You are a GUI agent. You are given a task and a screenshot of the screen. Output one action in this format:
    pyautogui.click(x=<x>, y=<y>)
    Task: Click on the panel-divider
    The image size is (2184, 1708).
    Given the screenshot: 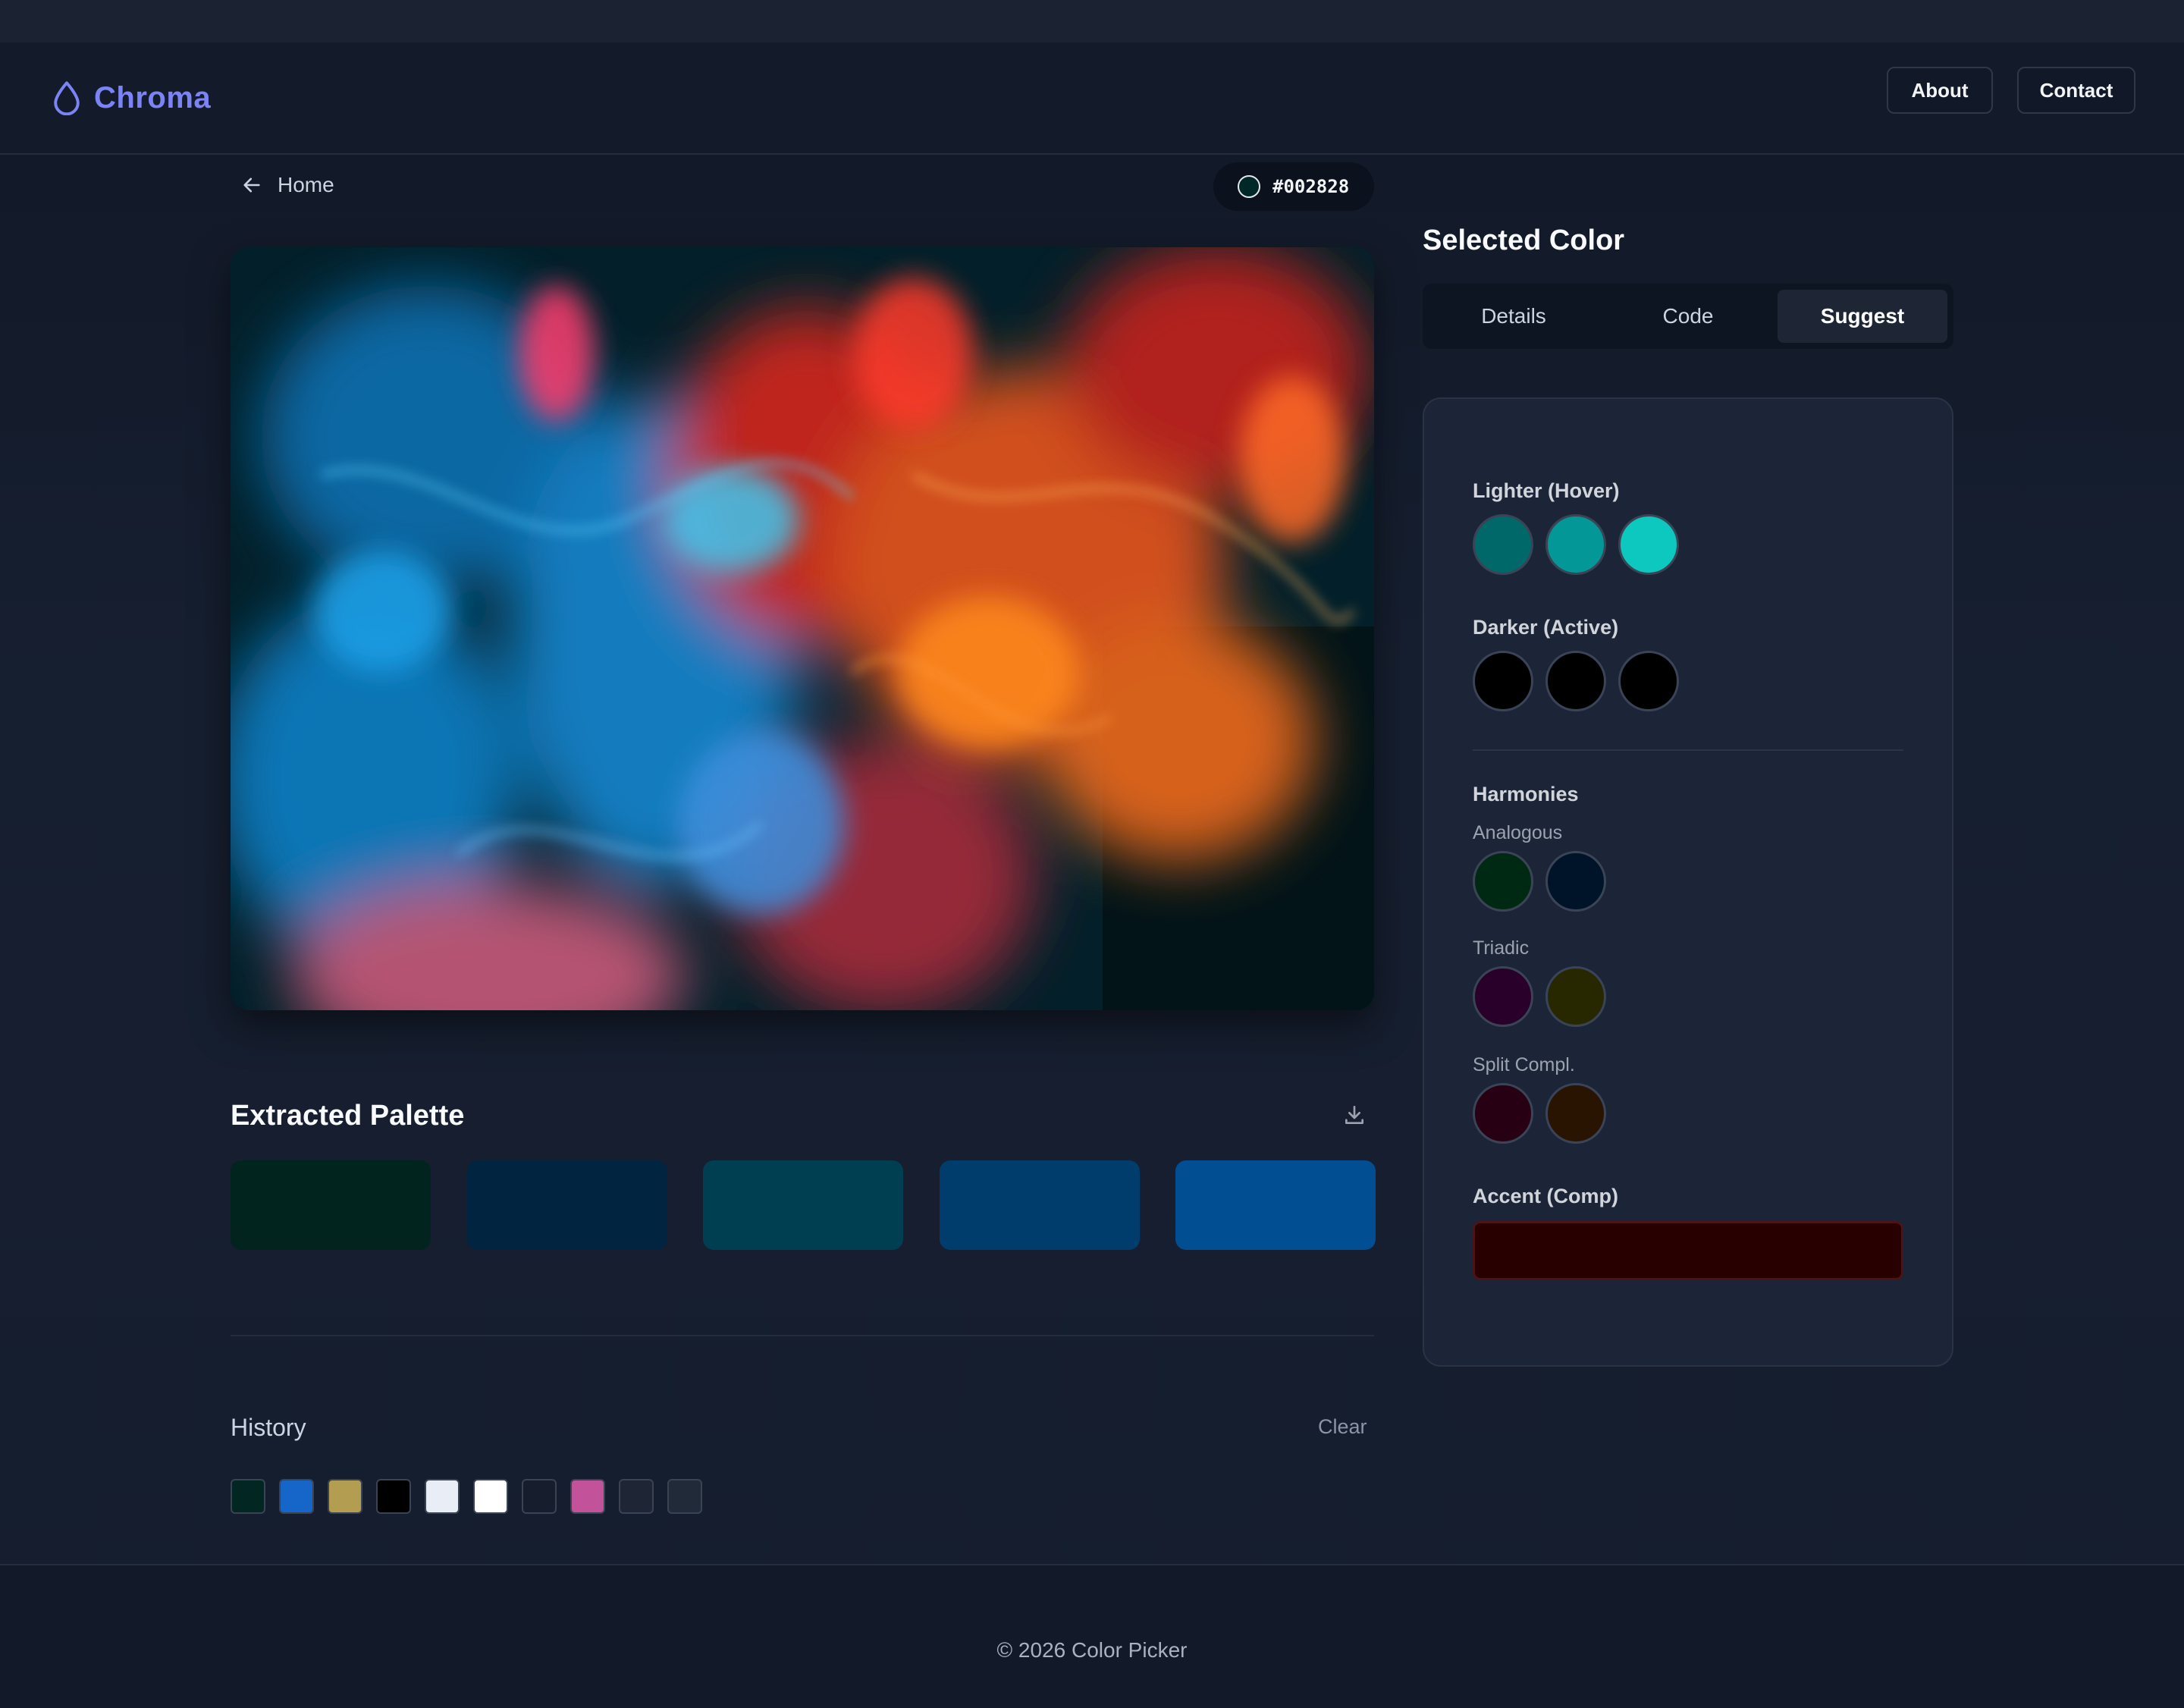 What is the action you would take?
    pyautogui.click(x=1688, y=750)
    